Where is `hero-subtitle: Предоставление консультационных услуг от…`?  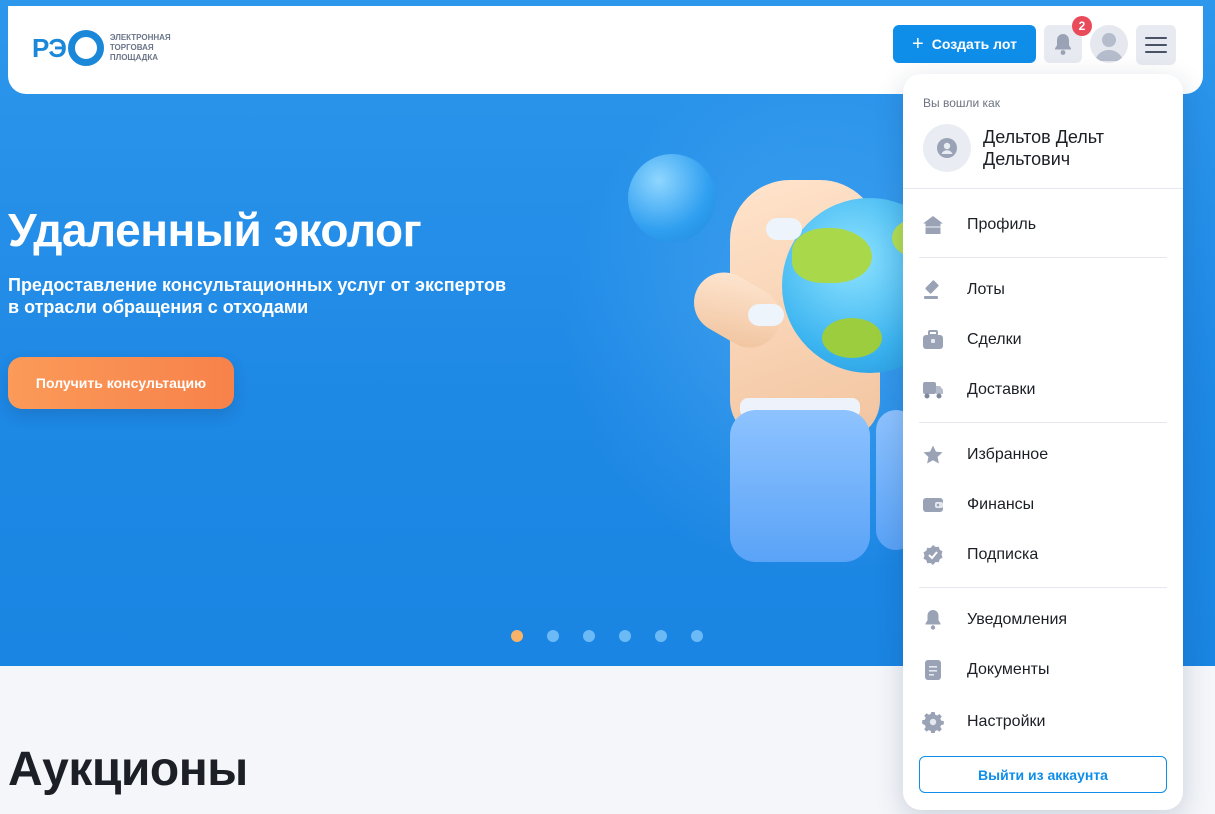
hero-subtitle: Предоставление консультационных услуг от… is located at coordinates (268, 296).